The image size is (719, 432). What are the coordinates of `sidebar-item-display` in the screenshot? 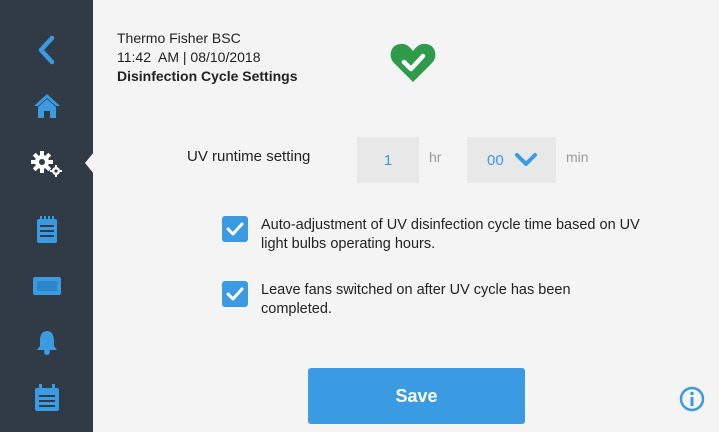 It's located at (46, 286).